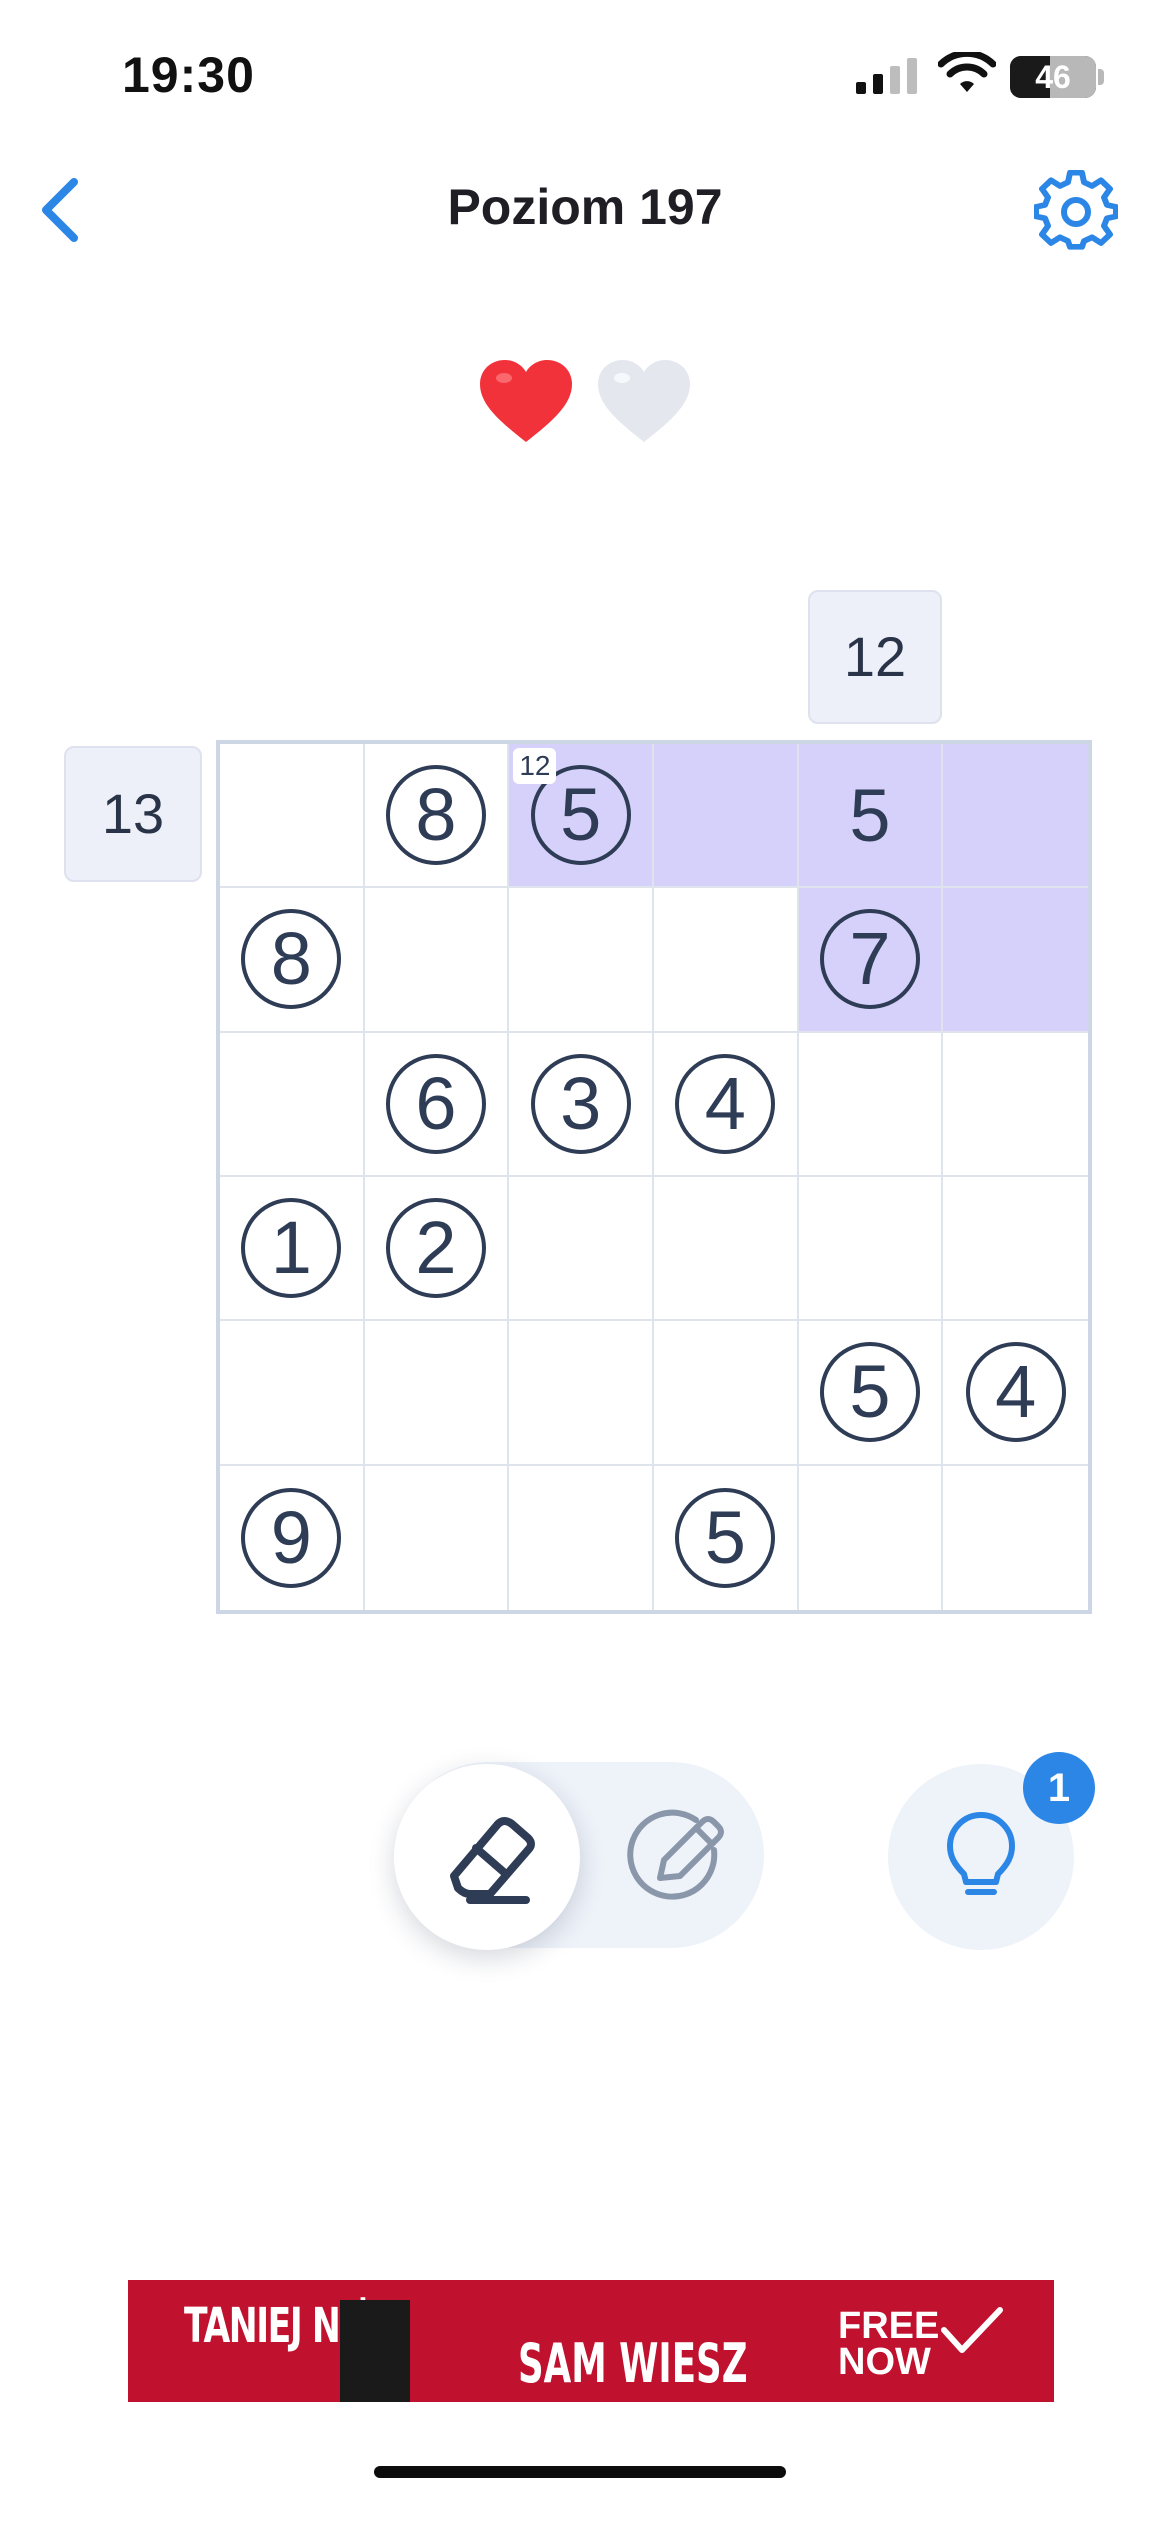 This screenshot has width=1170, height=2532. Describe the element at coordinates (133, 814) in the screenshot. I see `row-sum-clue: 13` at that location.